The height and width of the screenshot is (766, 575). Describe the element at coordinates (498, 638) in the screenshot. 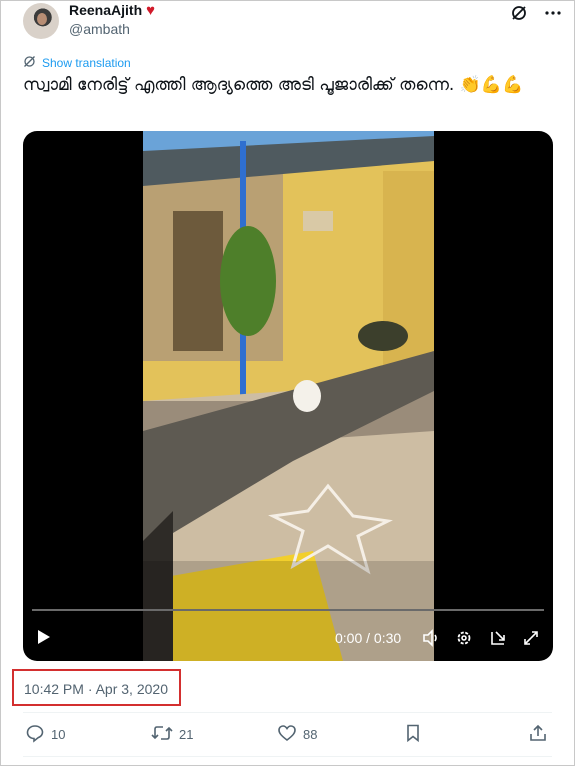

I see `picture-in-picture-icon` at that location.